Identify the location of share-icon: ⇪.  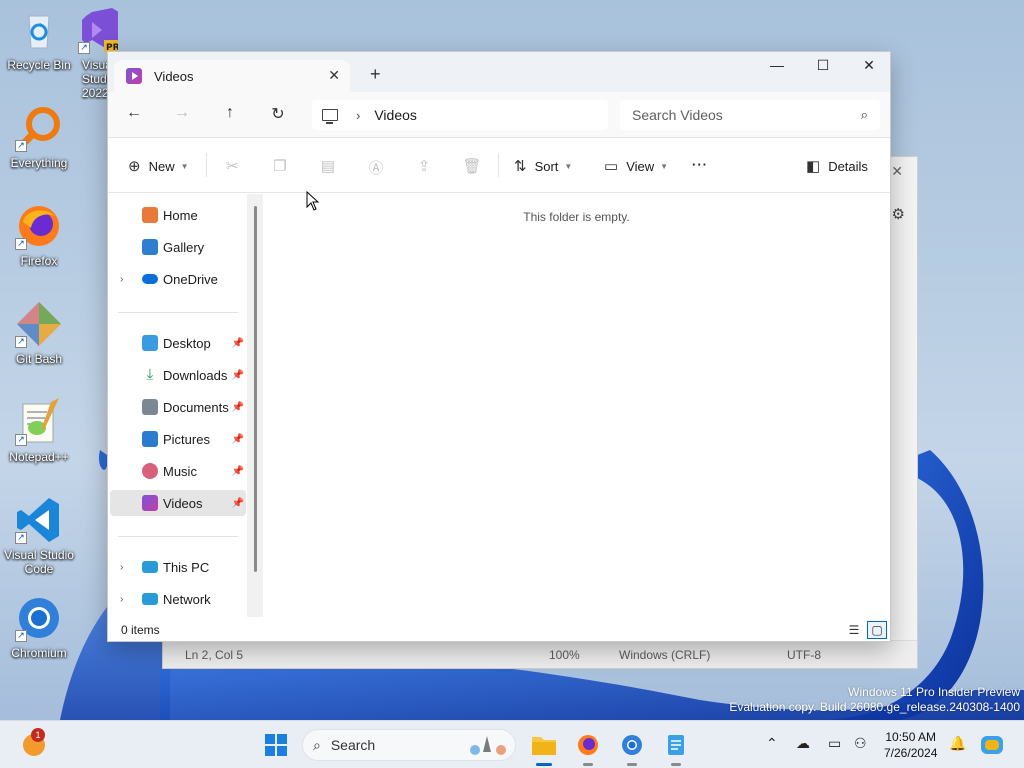
(424, 166).